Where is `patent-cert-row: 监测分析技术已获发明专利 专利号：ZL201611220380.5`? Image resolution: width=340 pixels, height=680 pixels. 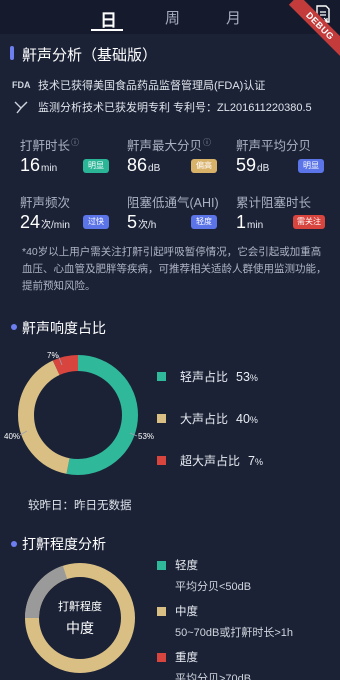 patent-cert-row: 监测分析技术已获发明专利 专利号：ZL201611220380.5 is located at coordinates (162, 107).